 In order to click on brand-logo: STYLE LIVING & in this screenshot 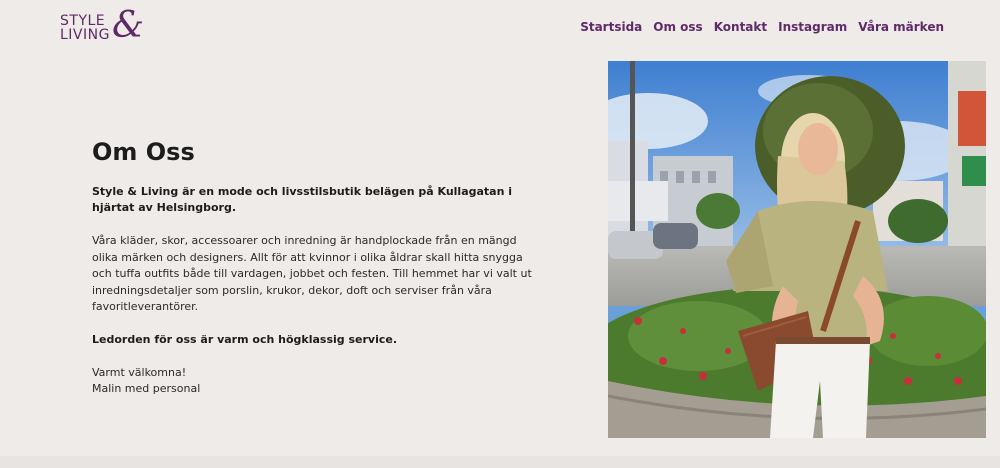, I will do `click(110, 27)`.